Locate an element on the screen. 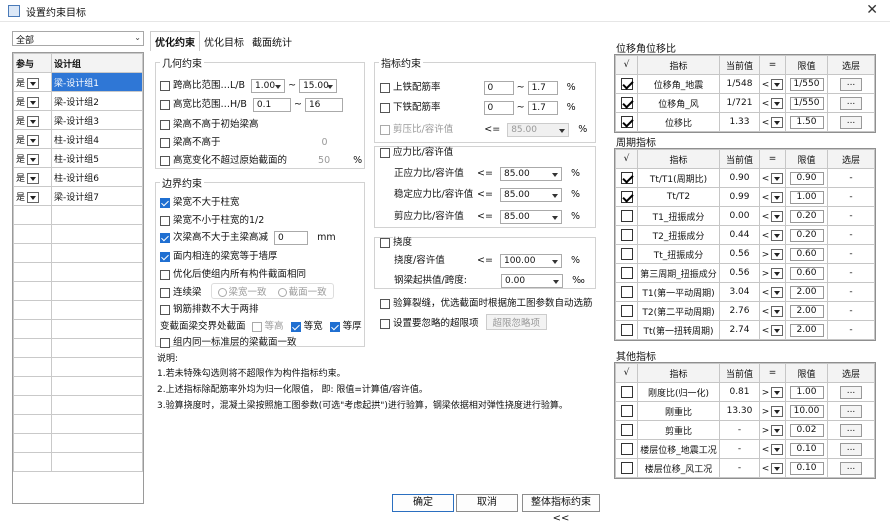 This screenshot has width=890, height=527. whole-index-button: 整体指标约束<< is located at coordinates (561, 509).